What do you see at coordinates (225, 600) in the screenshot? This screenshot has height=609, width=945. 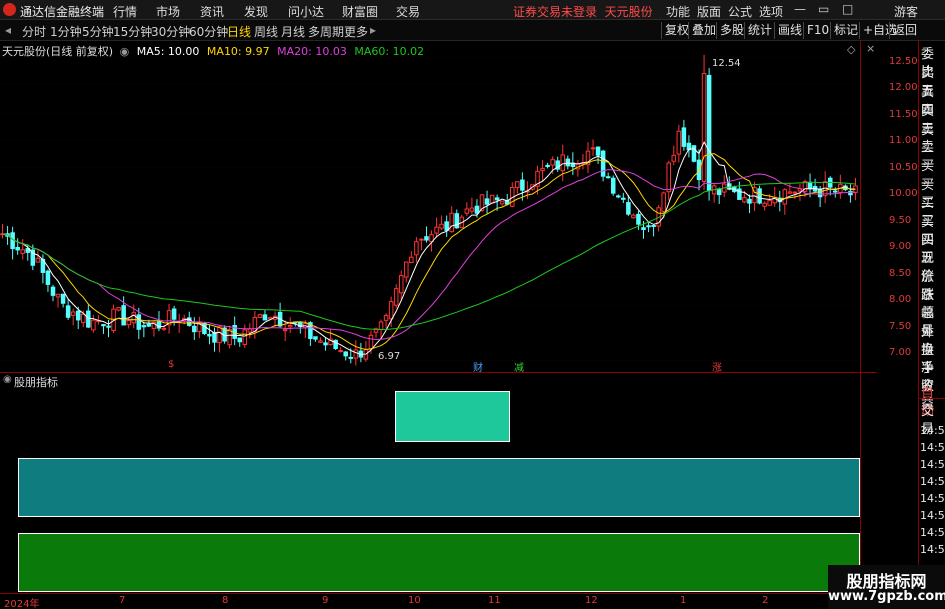 I see `xtick: 8` at bounding box center [225, 600].